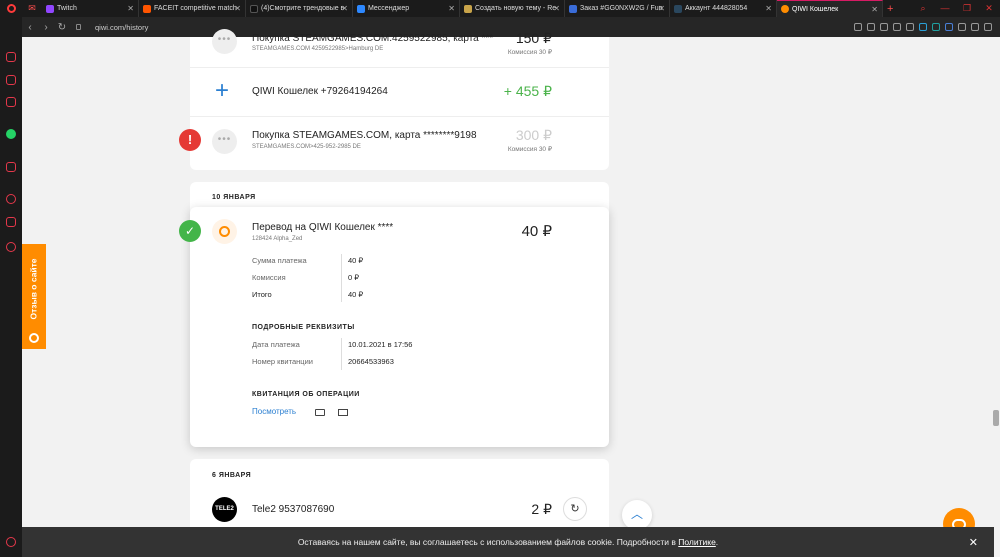  Describe the element at coordinates (78, 27) in the screenshot. I see `lock-icon` at that location.